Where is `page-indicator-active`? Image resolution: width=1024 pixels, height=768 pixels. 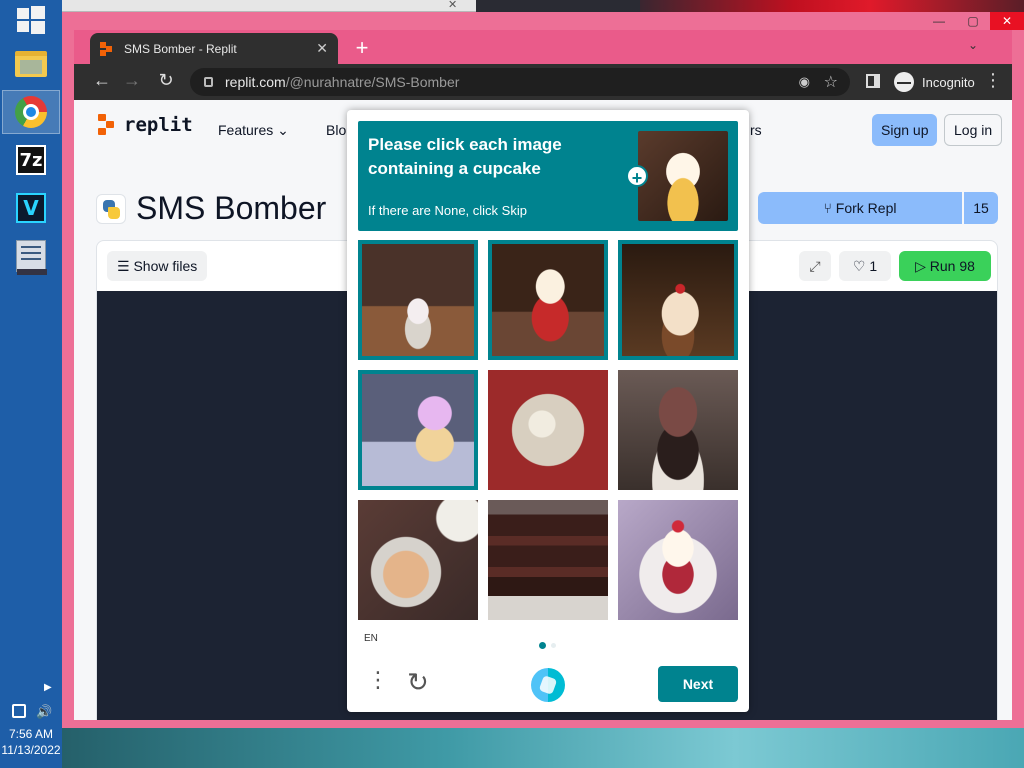
page-indicator-active is located at coordinates (542, 645).